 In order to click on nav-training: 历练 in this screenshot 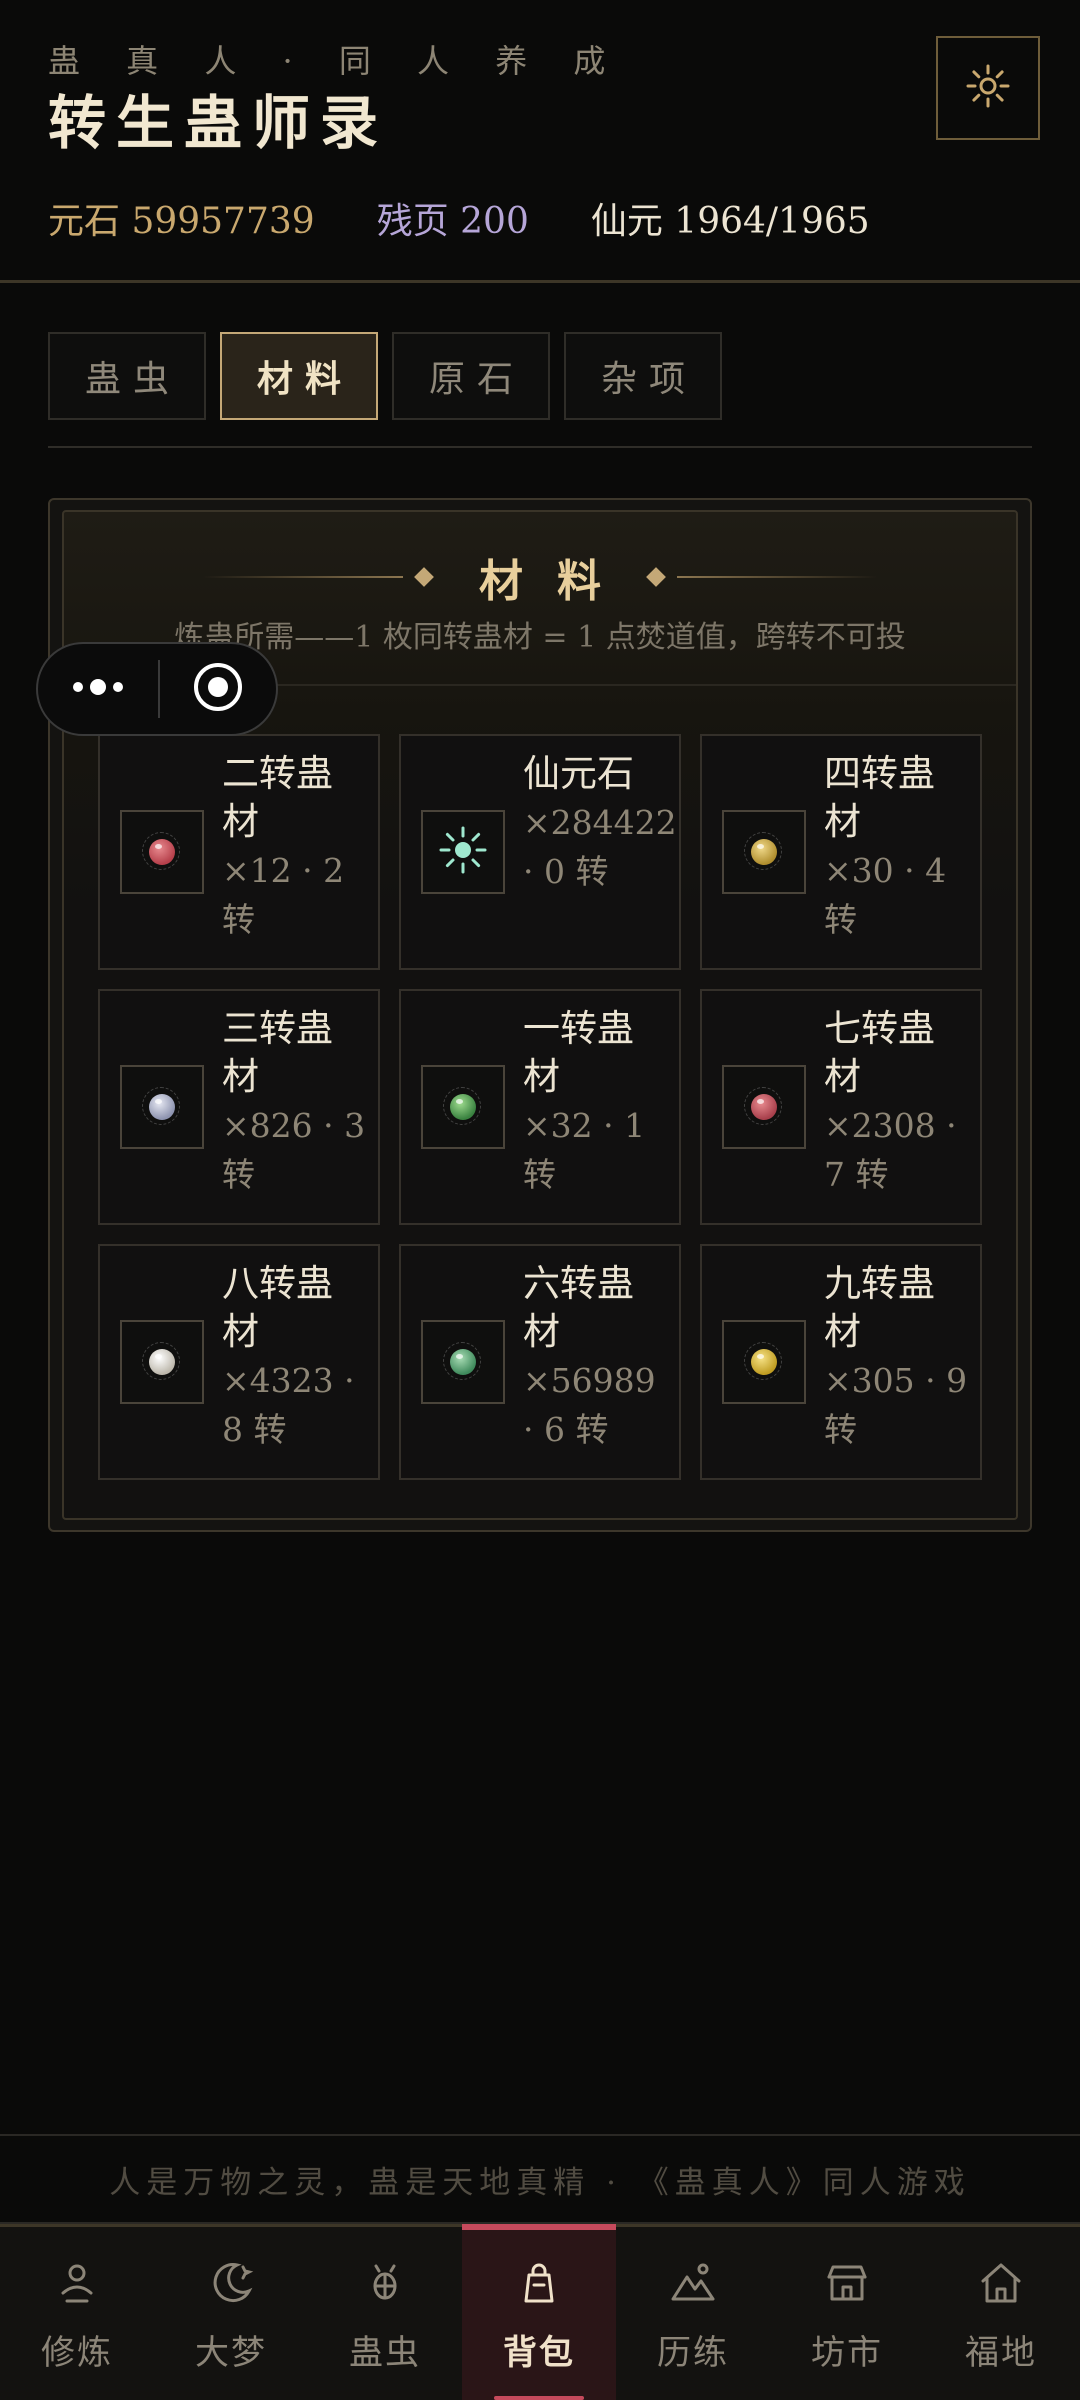, I will do `click(693, 2313)`.